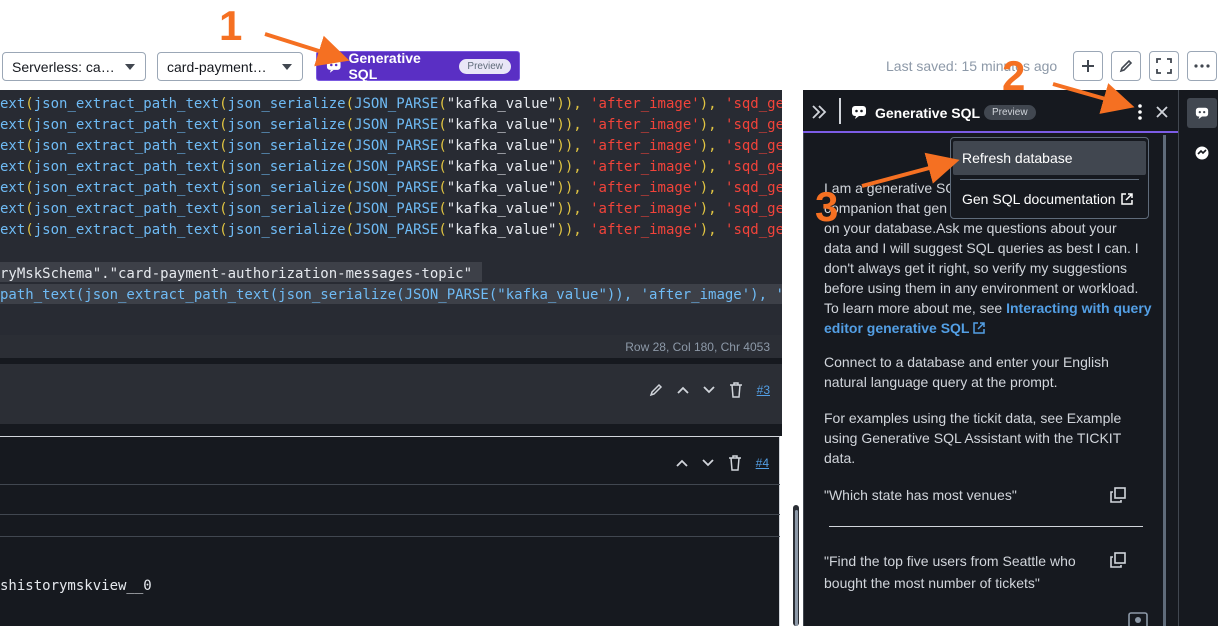 The image size is (1218, 626). I want to click on annotation-number-2: 2, so click(1014, 75).